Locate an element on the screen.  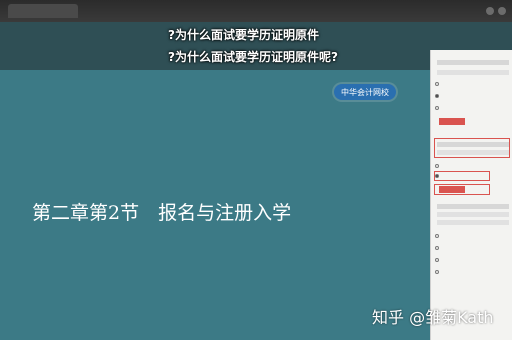
logo: 中华会计网校 is located at coordinates (365, 92).